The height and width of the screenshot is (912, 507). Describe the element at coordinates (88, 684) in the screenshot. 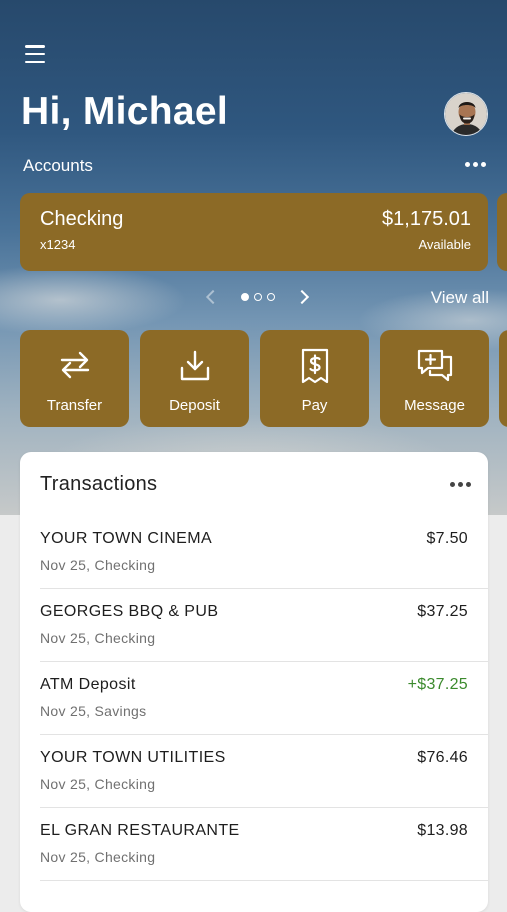

I see `transaction-name: ATM Deposit` at that location.